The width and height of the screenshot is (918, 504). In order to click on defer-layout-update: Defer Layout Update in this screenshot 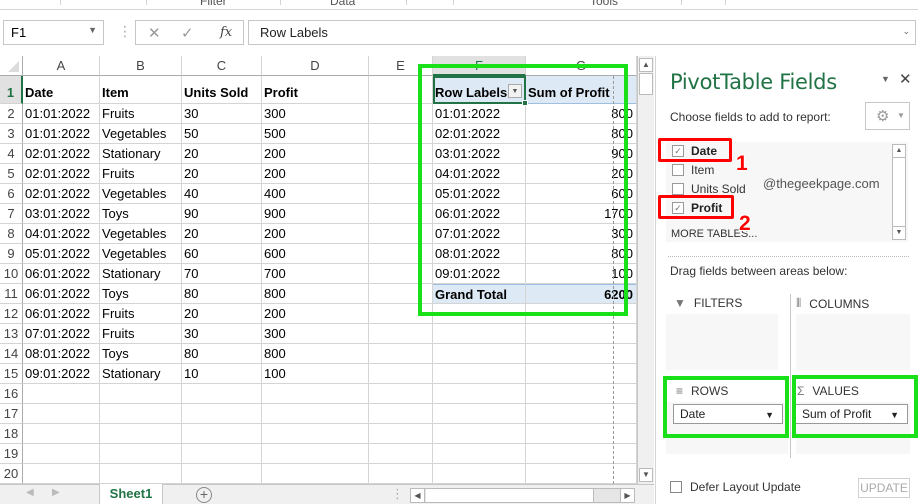, I will do `click(735, 487)`.